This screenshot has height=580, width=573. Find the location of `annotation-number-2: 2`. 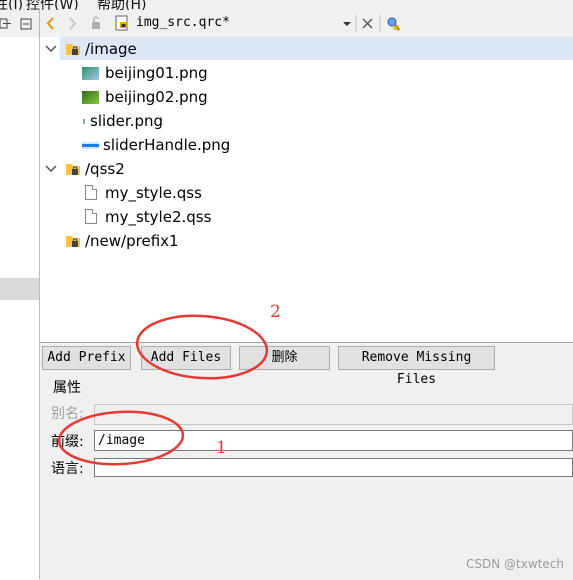

annotation-number-2: 2 is located at coordinates (275, 312).